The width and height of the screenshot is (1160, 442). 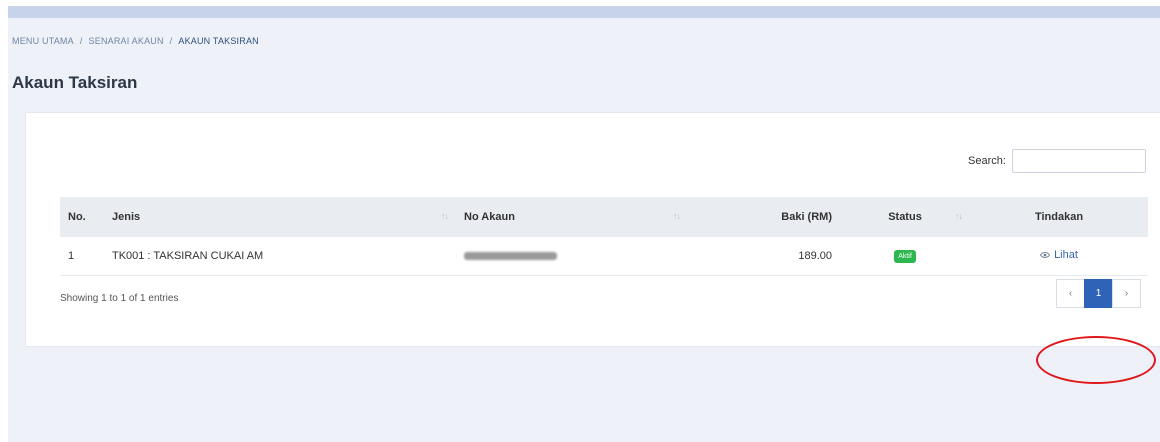 What do you see at coordinates (815, 255) in the screenshot?
I see `cell-baki: 189.00` at bounding box center [815, 255].